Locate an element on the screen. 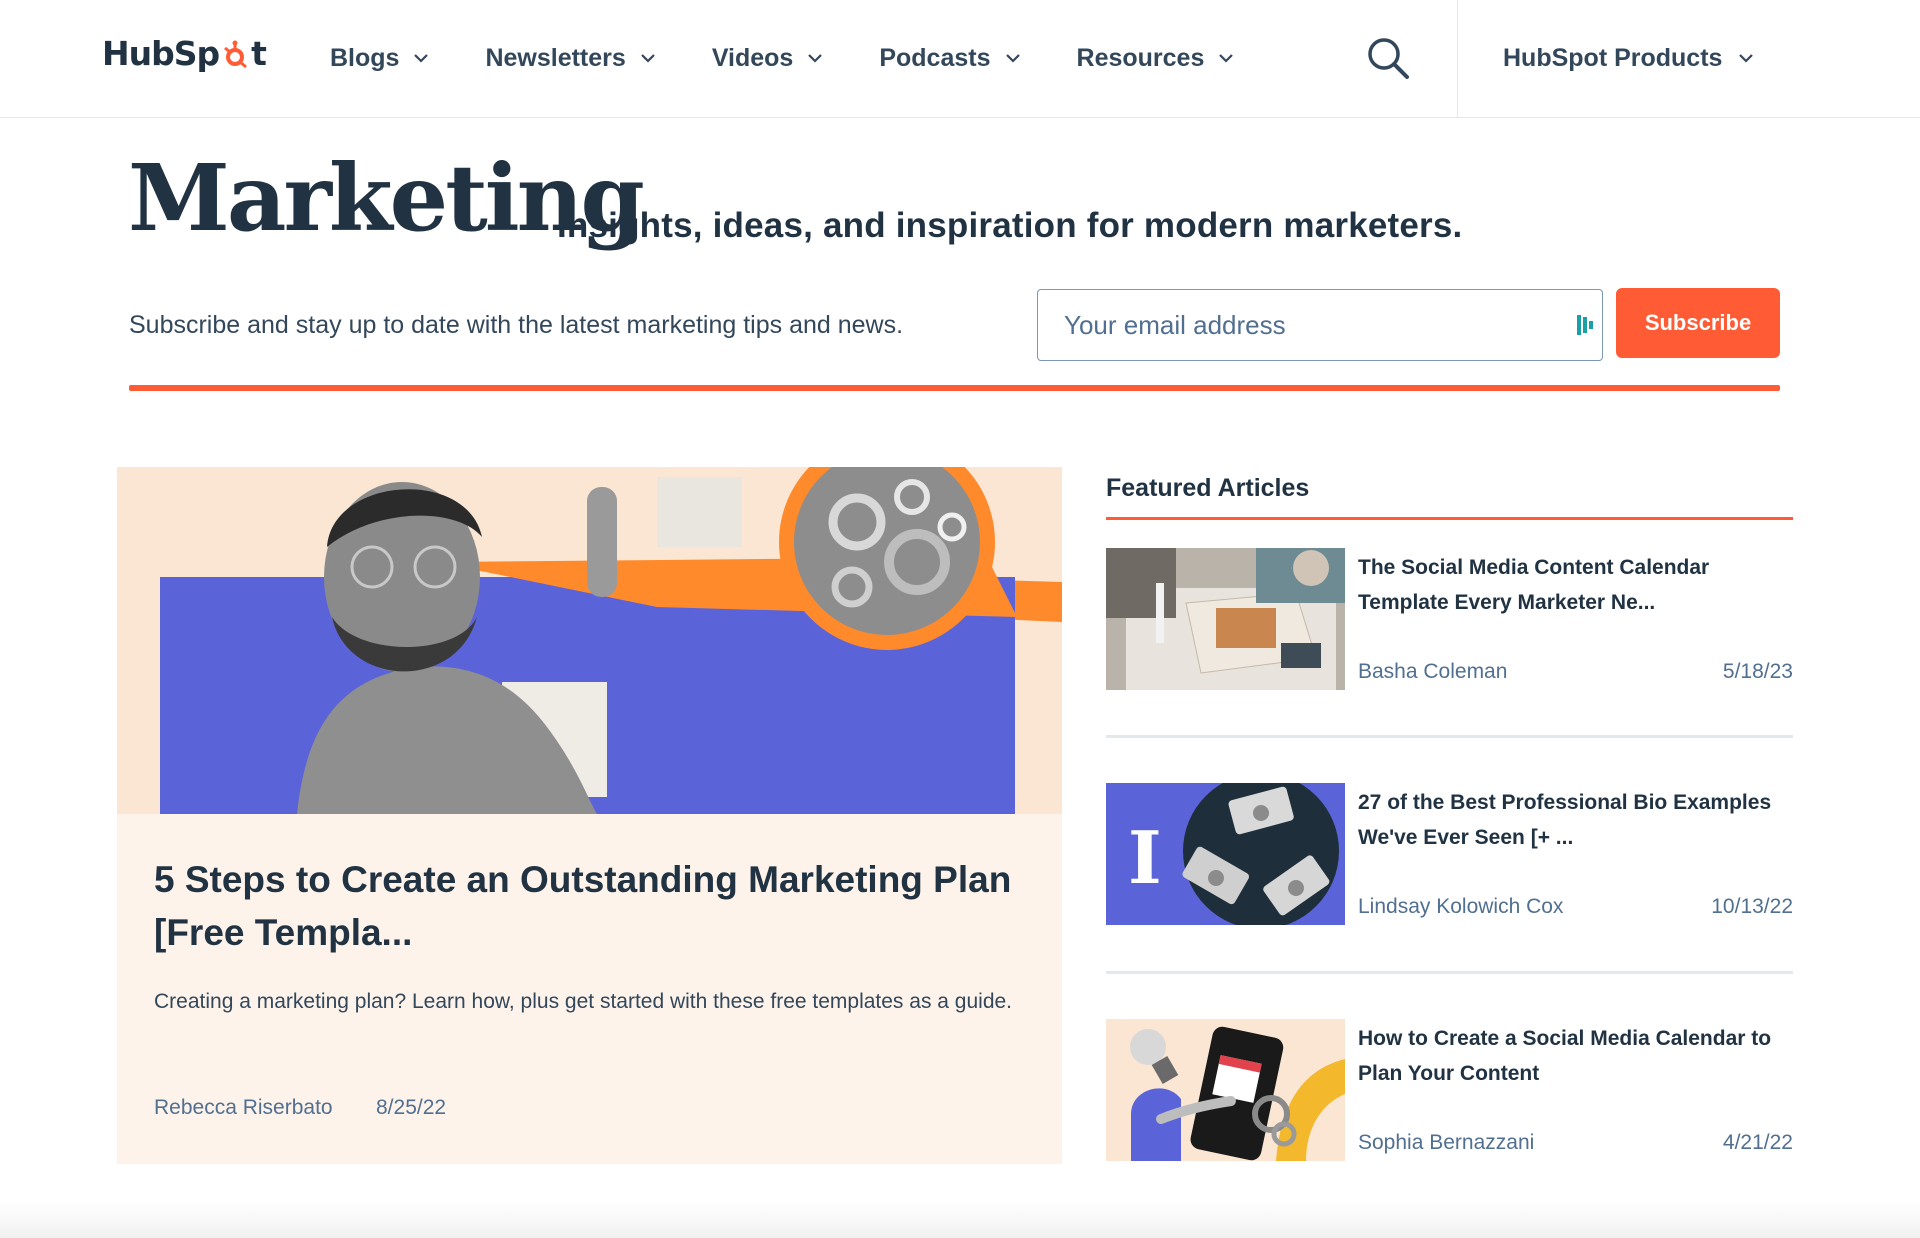 This screenshot has width=1920, height=1238. nav-item-blogs: Blogs is located at coordinates (379, 58).